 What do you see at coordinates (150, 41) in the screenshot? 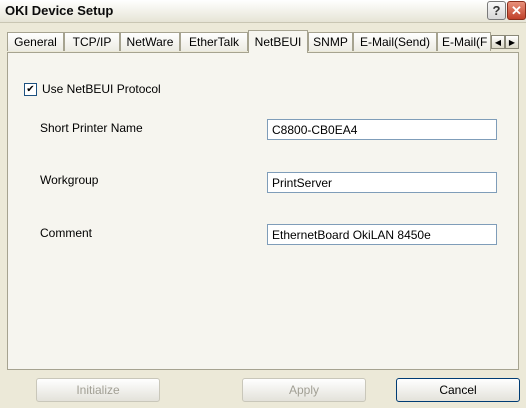
I see `tab-netware: NetWare` at bounding box center [150, 41].